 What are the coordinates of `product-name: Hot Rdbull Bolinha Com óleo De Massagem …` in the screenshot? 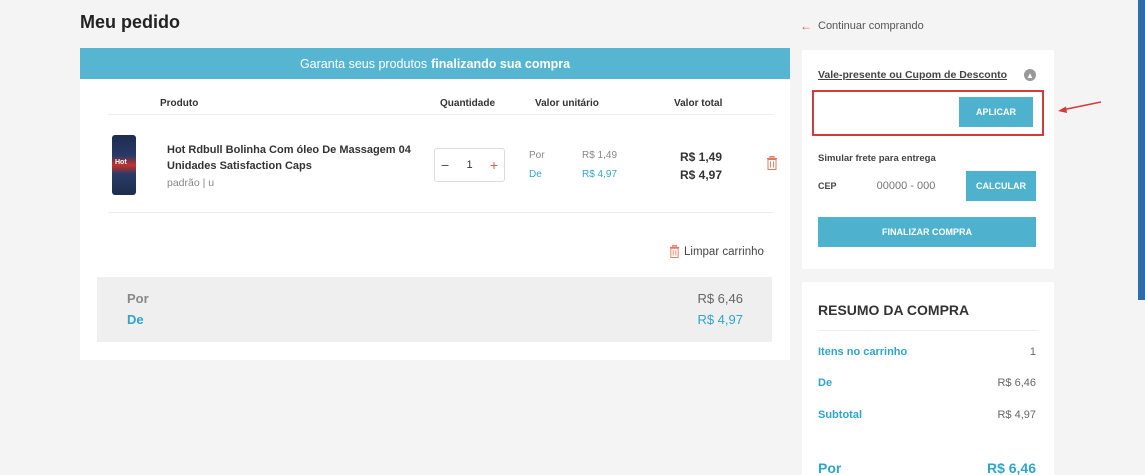 It's located at (292, 158).